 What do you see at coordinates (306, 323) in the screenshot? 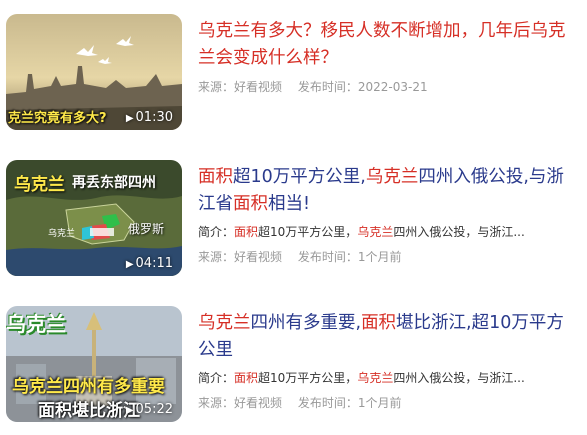
I see `text-segment: 四州有多重要,` at bounding box center [306, 323].